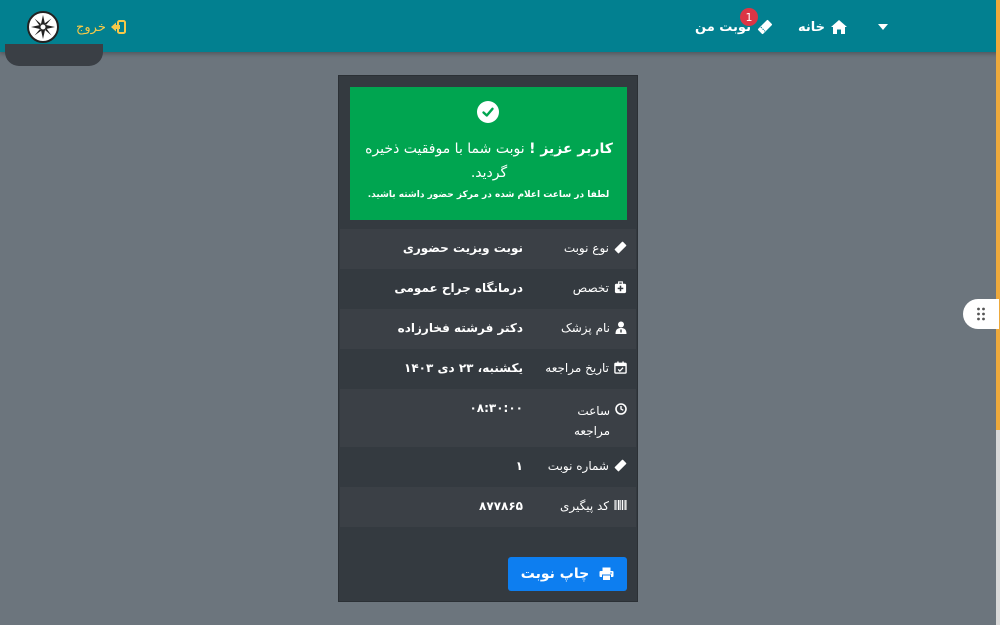 The height and width of the screenshot is (625, 1000). What do you see at coordinates (91, 27) in the screenshot?
I see `exit-label: خروج` at bounding box center [91, 27].